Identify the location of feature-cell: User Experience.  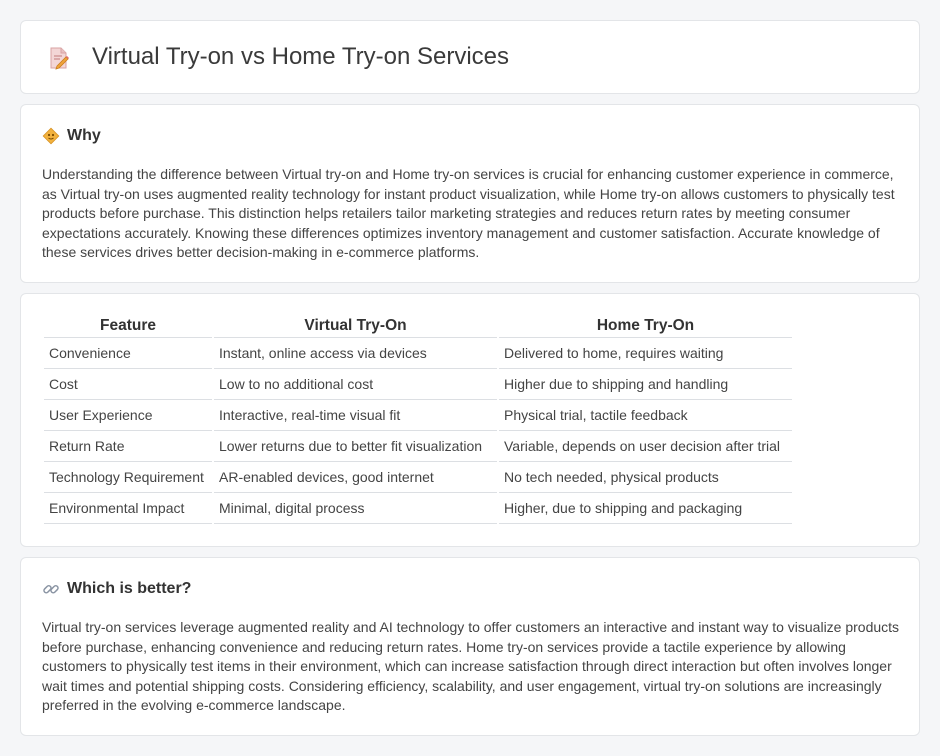
(128, 415).